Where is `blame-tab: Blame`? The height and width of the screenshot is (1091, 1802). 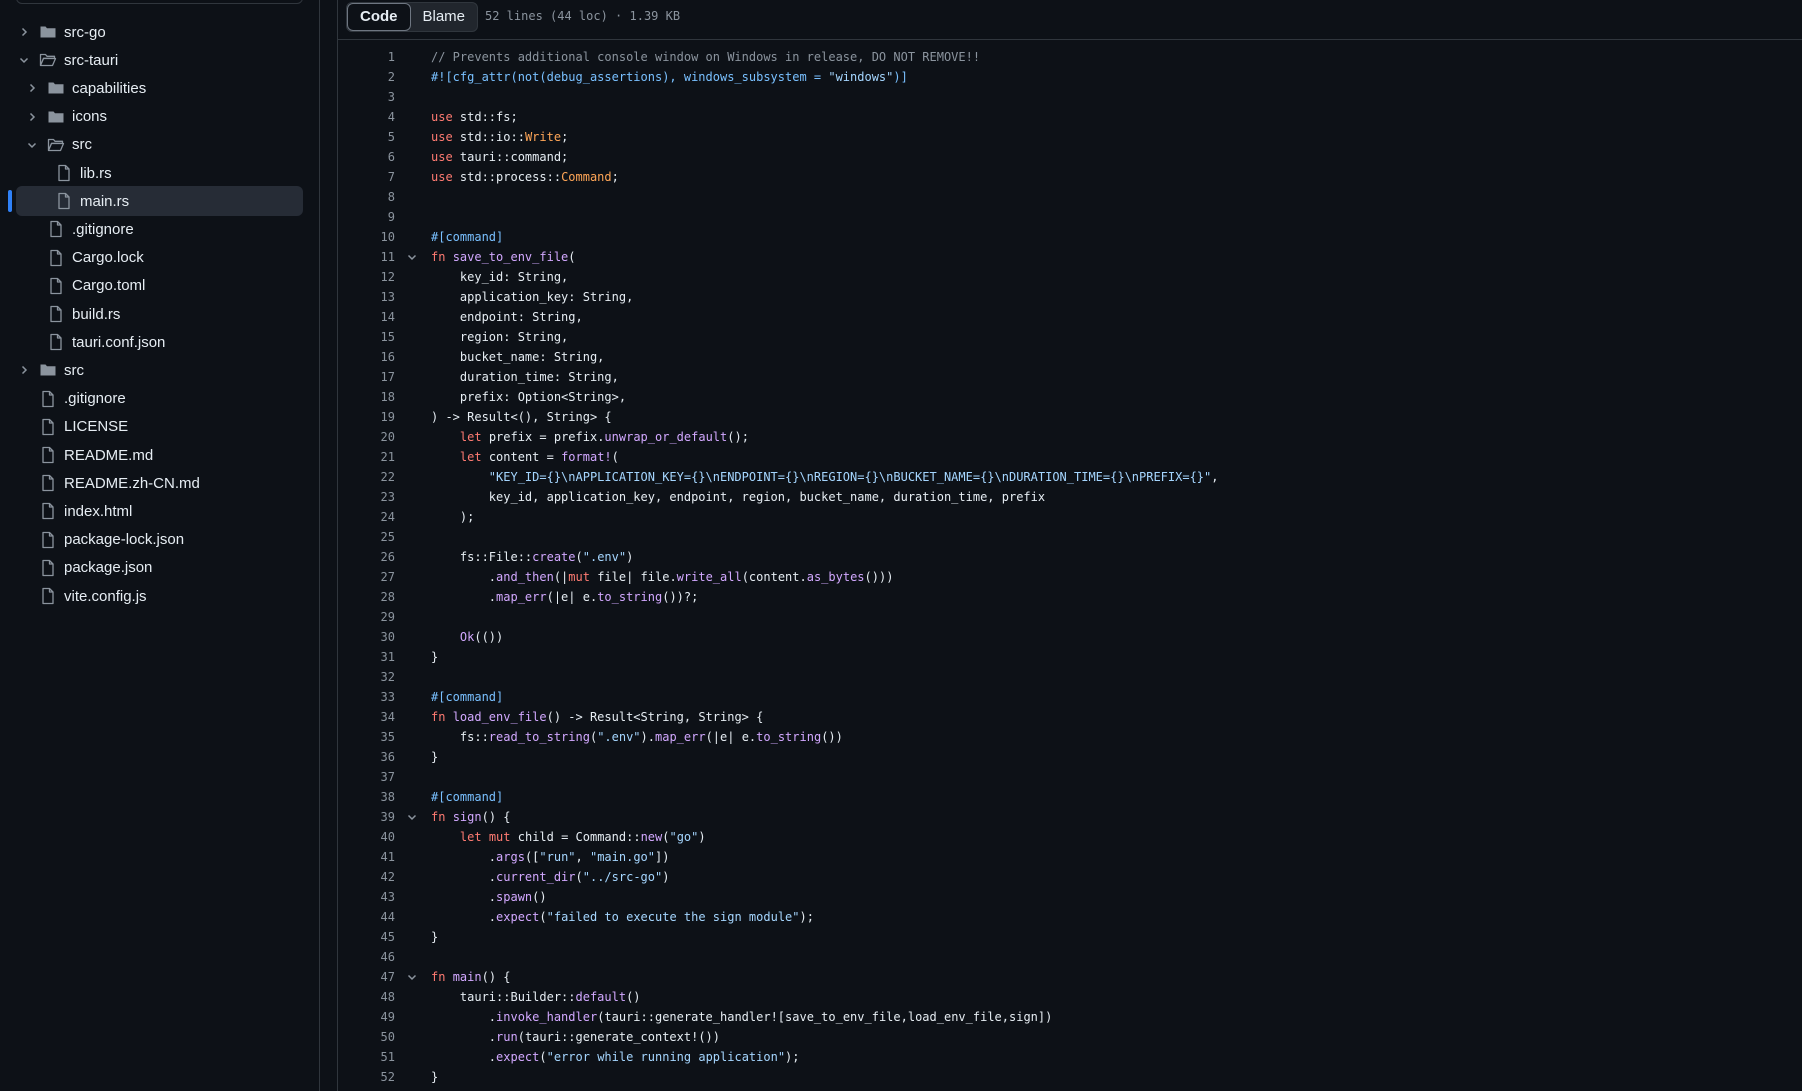
blame-tab: Blame is located at coordinates (444, 17).